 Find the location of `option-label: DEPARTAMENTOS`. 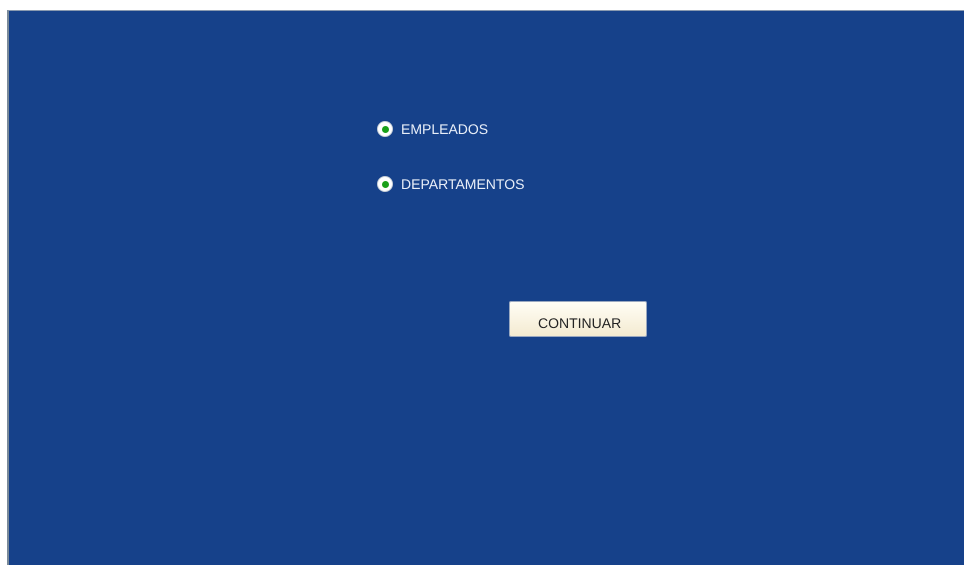

option-label: DEPARTAMENTOS is located at coordinates (462, 184).